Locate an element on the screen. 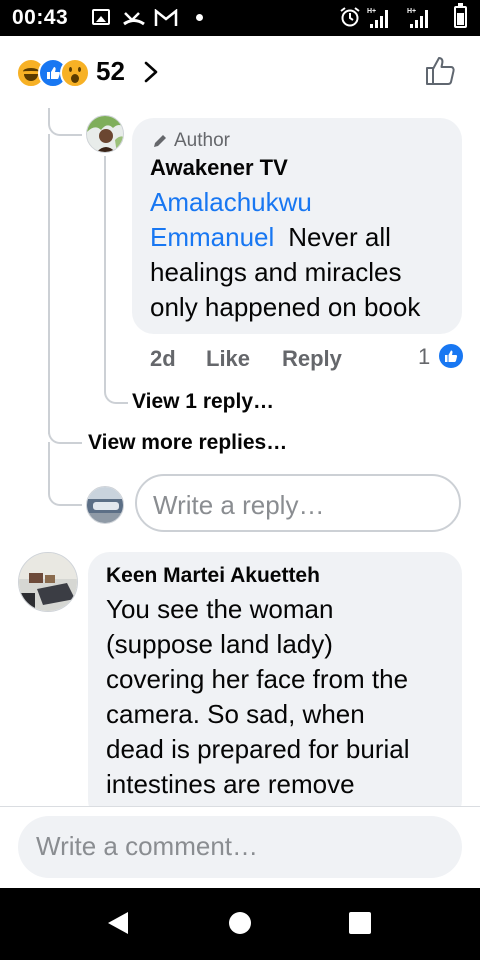 The width and height of the screenshot is (480, 960). mention-link: Emmanuel is located at coordinates (212, 237).